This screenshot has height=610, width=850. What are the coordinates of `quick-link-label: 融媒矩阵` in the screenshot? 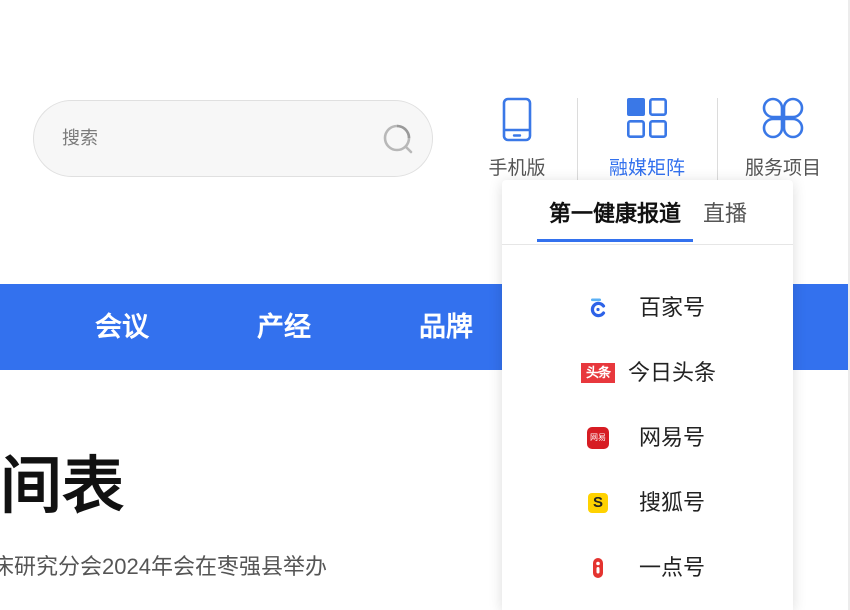 It's located at (646, 168).